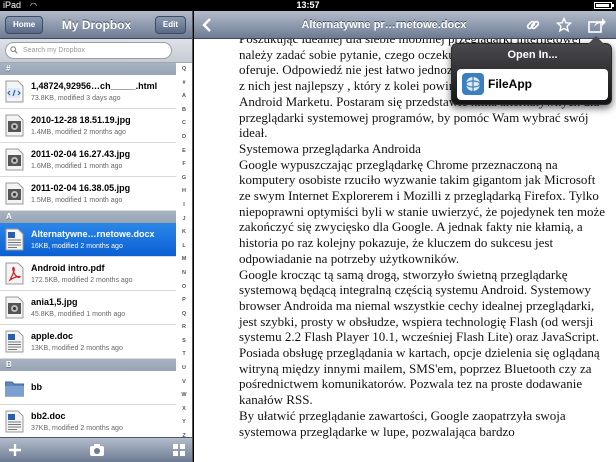 This screenshot has width=616, height=462. What do you see at coordinates (54, 302) in the screenshot?
I see `file-name: ania1,5.jpg` at bounding box center [54, 302].